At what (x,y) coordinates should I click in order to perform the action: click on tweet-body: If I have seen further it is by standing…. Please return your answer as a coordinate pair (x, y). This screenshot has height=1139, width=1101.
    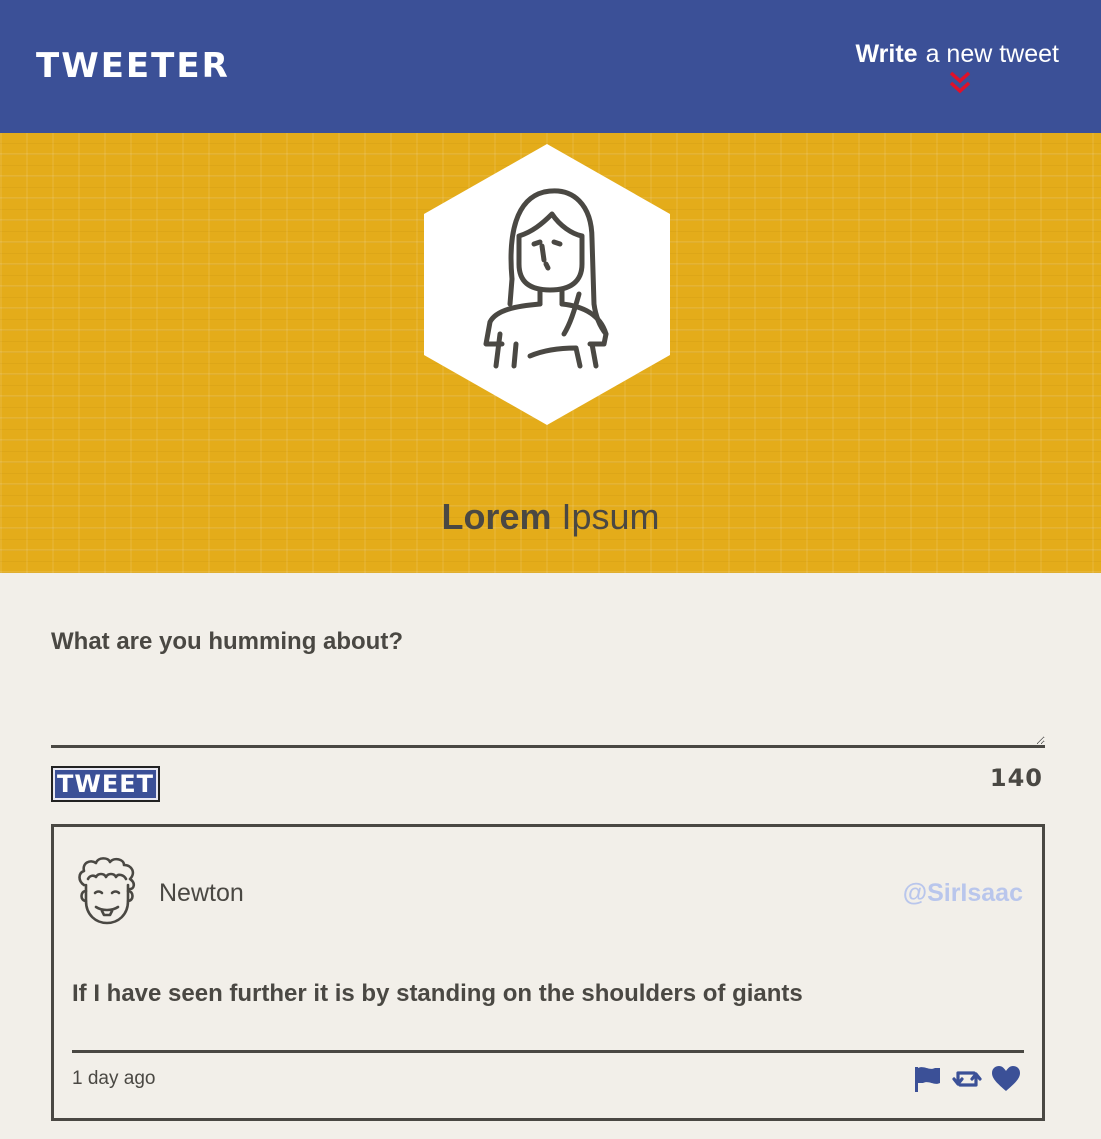
    Looking at the image, I should click on (437, 993).